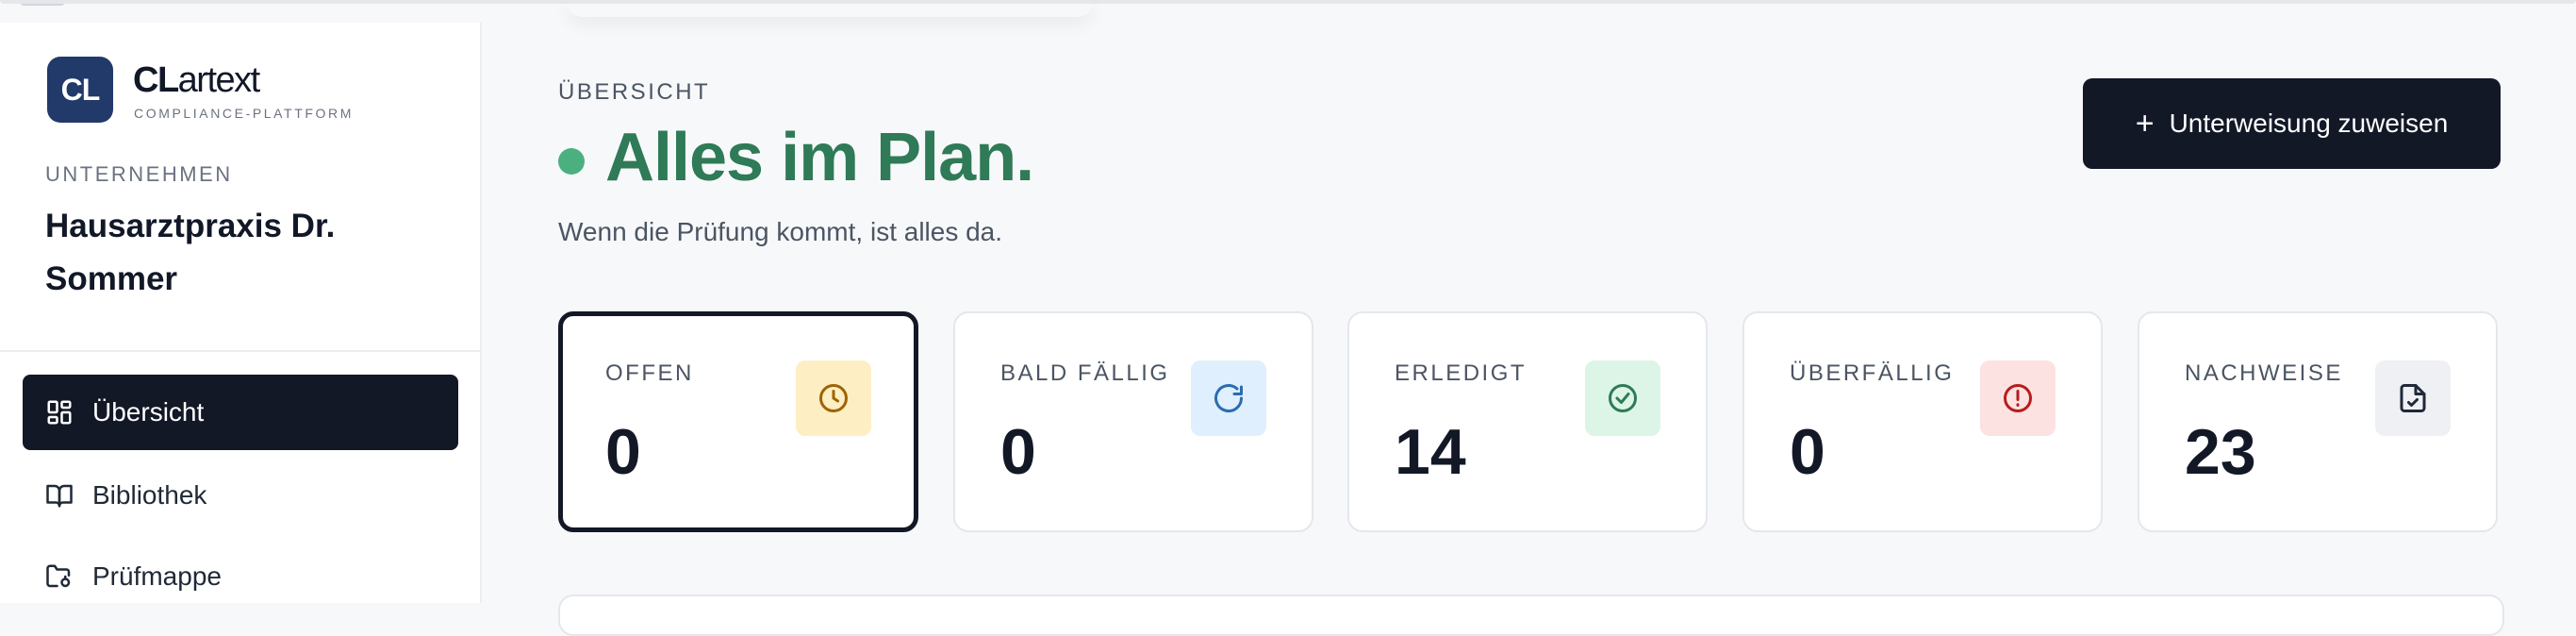  I want to click on stat-label: ÜBERFÄLLIG, so click(1872, 373).